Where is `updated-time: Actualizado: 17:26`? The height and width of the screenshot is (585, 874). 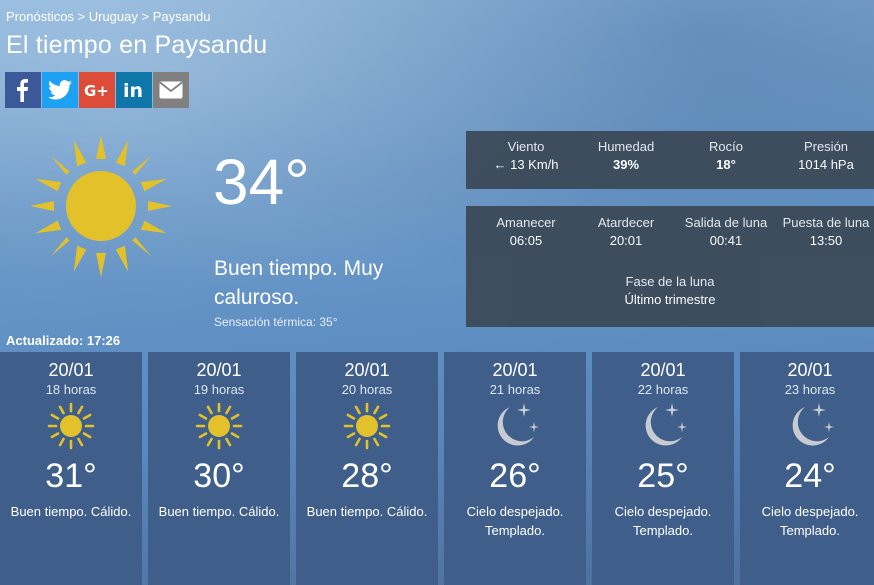 updated-time: Actualizado: 17:26 is located at coordinates (63, 340).